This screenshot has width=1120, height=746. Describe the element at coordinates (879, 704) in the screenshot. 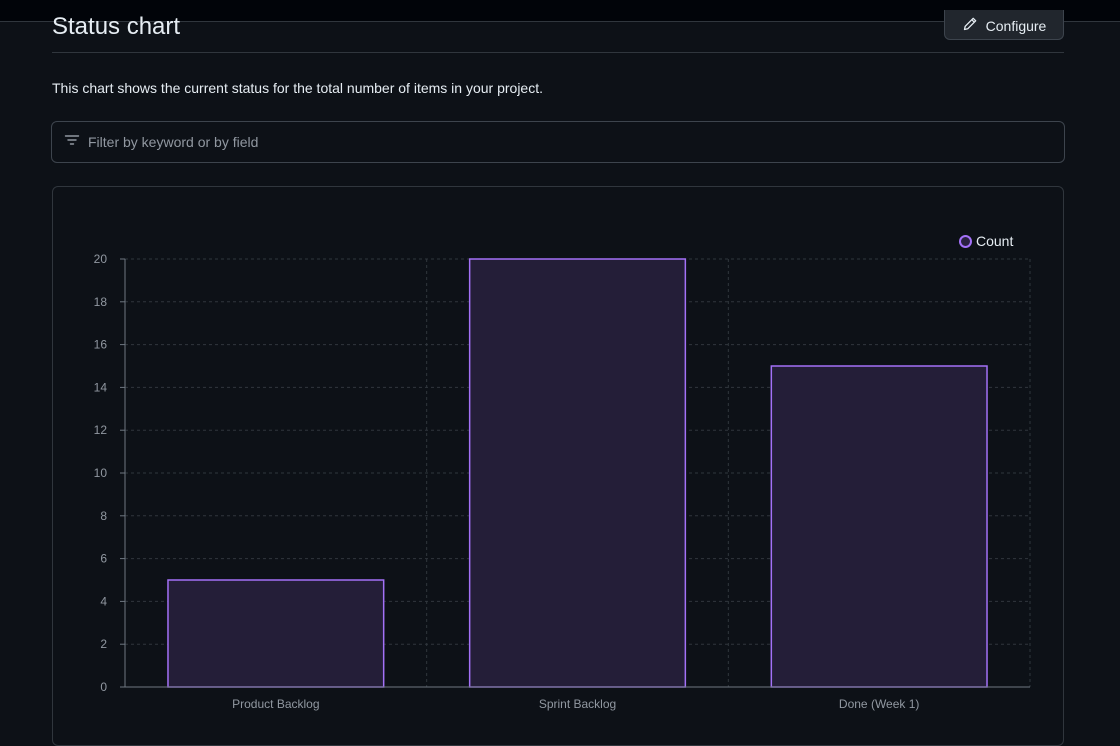

I see `x-tick-label: Done (Week 1)` at that location.